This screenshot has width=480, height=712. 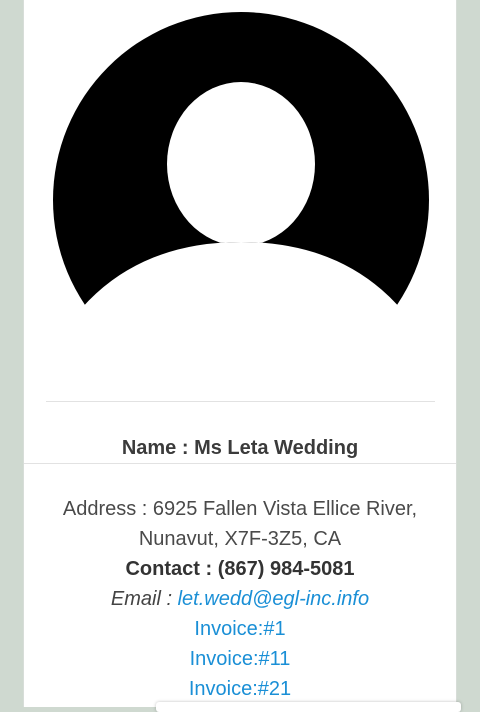 I want to click on invoice-row: Invoice:#1, so click(x=240, y=629).